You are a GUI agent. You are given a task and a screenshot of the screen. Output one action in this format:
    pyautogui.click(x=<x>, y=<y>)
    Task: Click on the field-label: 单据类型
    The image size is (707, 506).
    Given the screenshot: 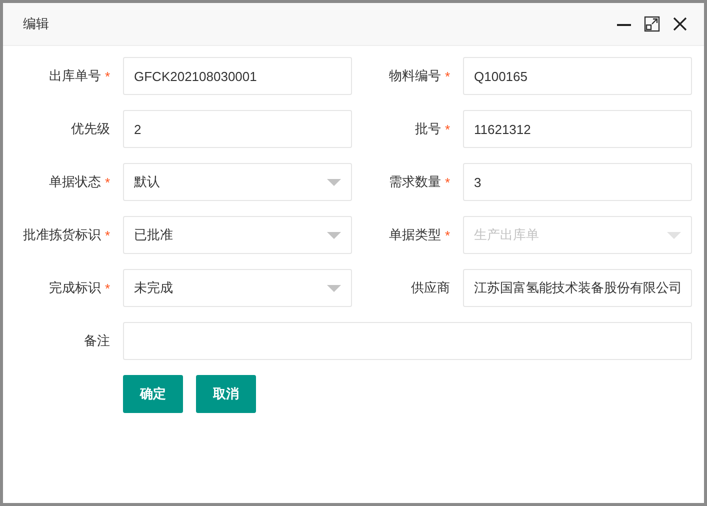 What is the action you would take?
    pyautogui.click(x=414, y=235)
    